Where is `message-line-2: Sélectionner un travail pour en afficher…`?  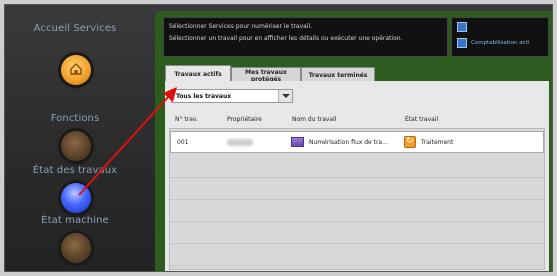
message-line-2: Sélectionner un travail pour en afficher… is located at coordinates (286, 38).